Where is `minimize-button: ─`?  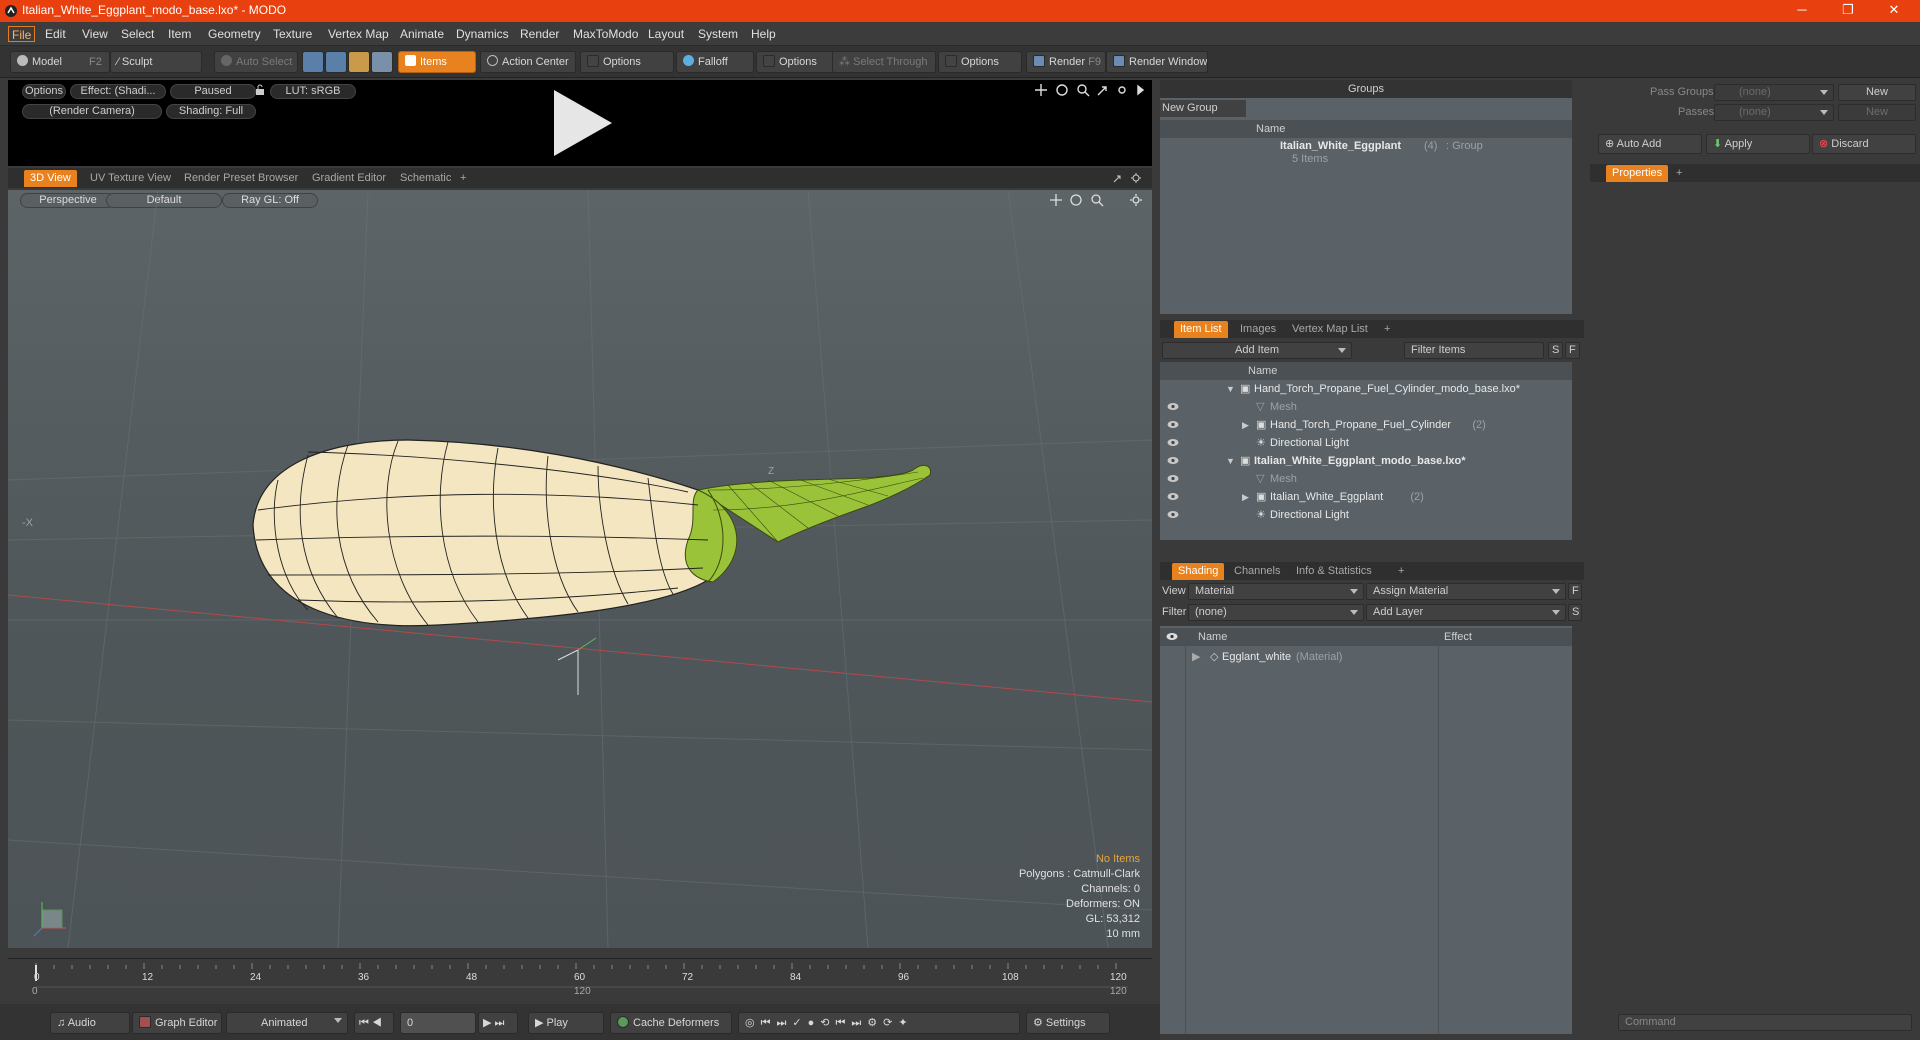 minimize-button: ─ is located at coordinates (1802, 11).